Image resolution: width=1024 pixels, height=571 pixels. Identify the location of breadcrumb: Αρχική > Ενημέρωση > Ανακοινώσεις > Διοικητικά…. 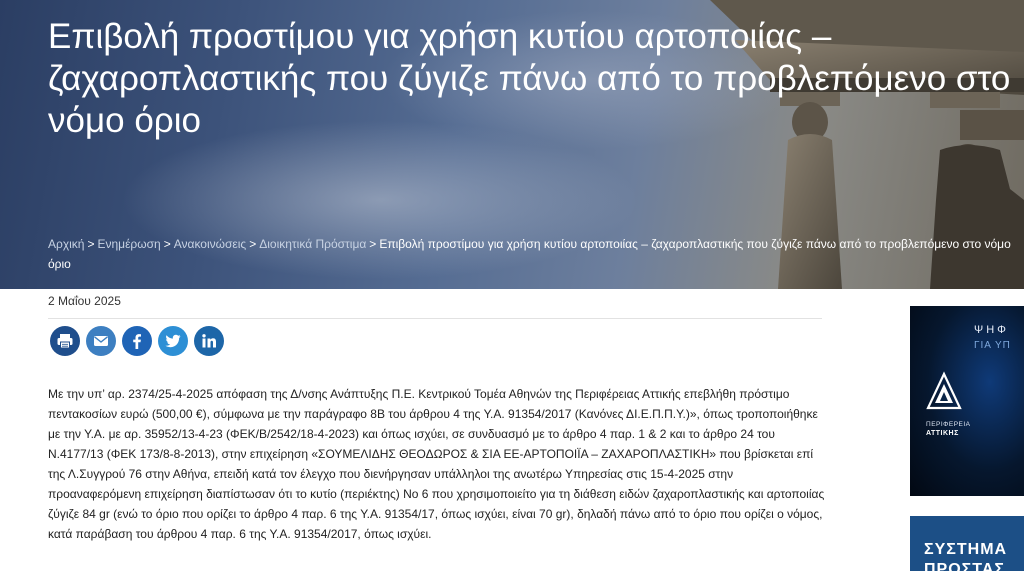
(533, 254).